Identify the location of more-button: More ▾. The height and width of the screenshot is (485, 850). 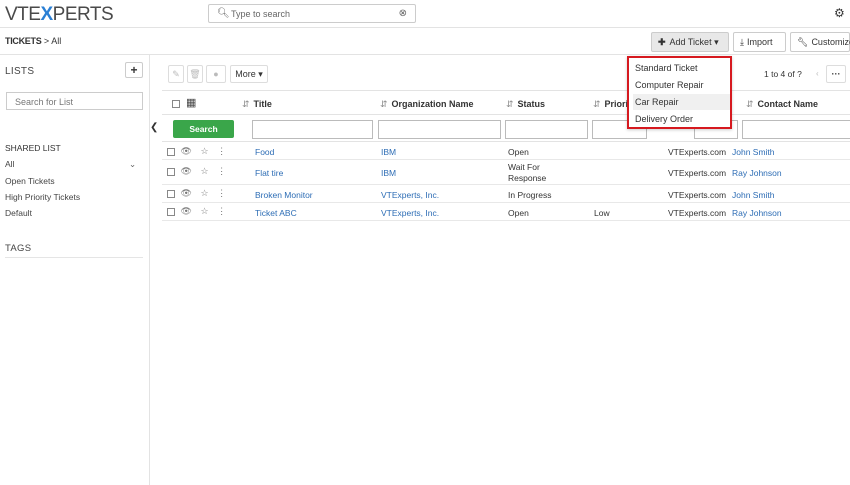
(249, 74).